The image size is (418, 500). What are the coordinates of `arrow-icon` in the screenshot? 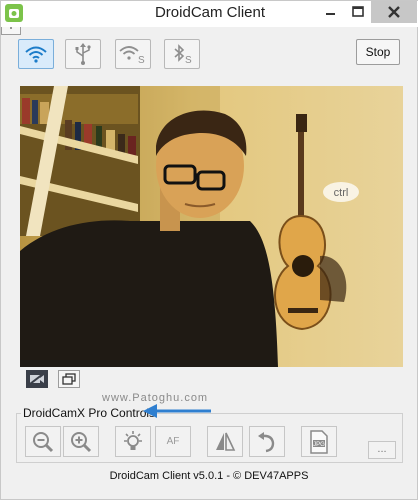 It's located at (178, 411).